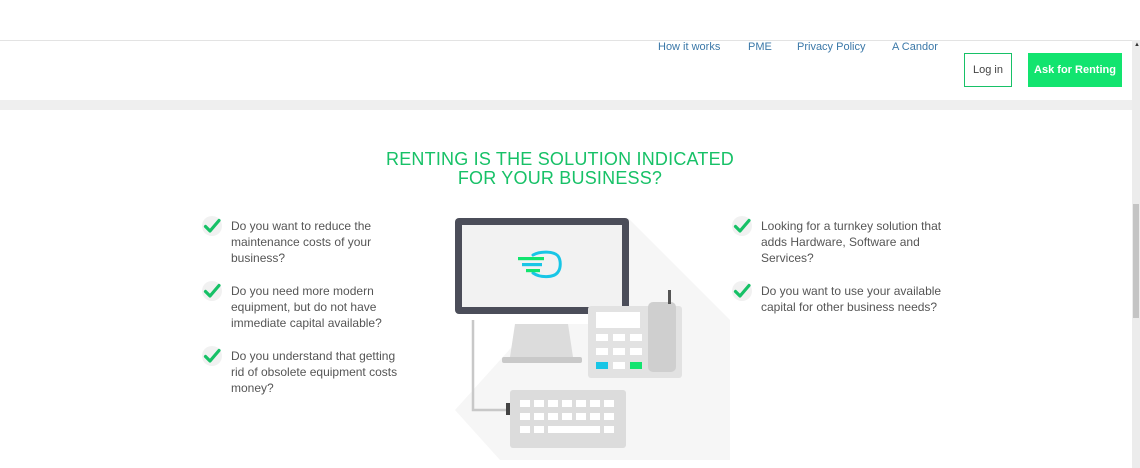 Image resolution: width=1140 pixels, height=468 pixels. What do you see at coordinates (760, 47) in the screenshot?
I see `nav-link-pme: PME` at bounding box center [760, 47].